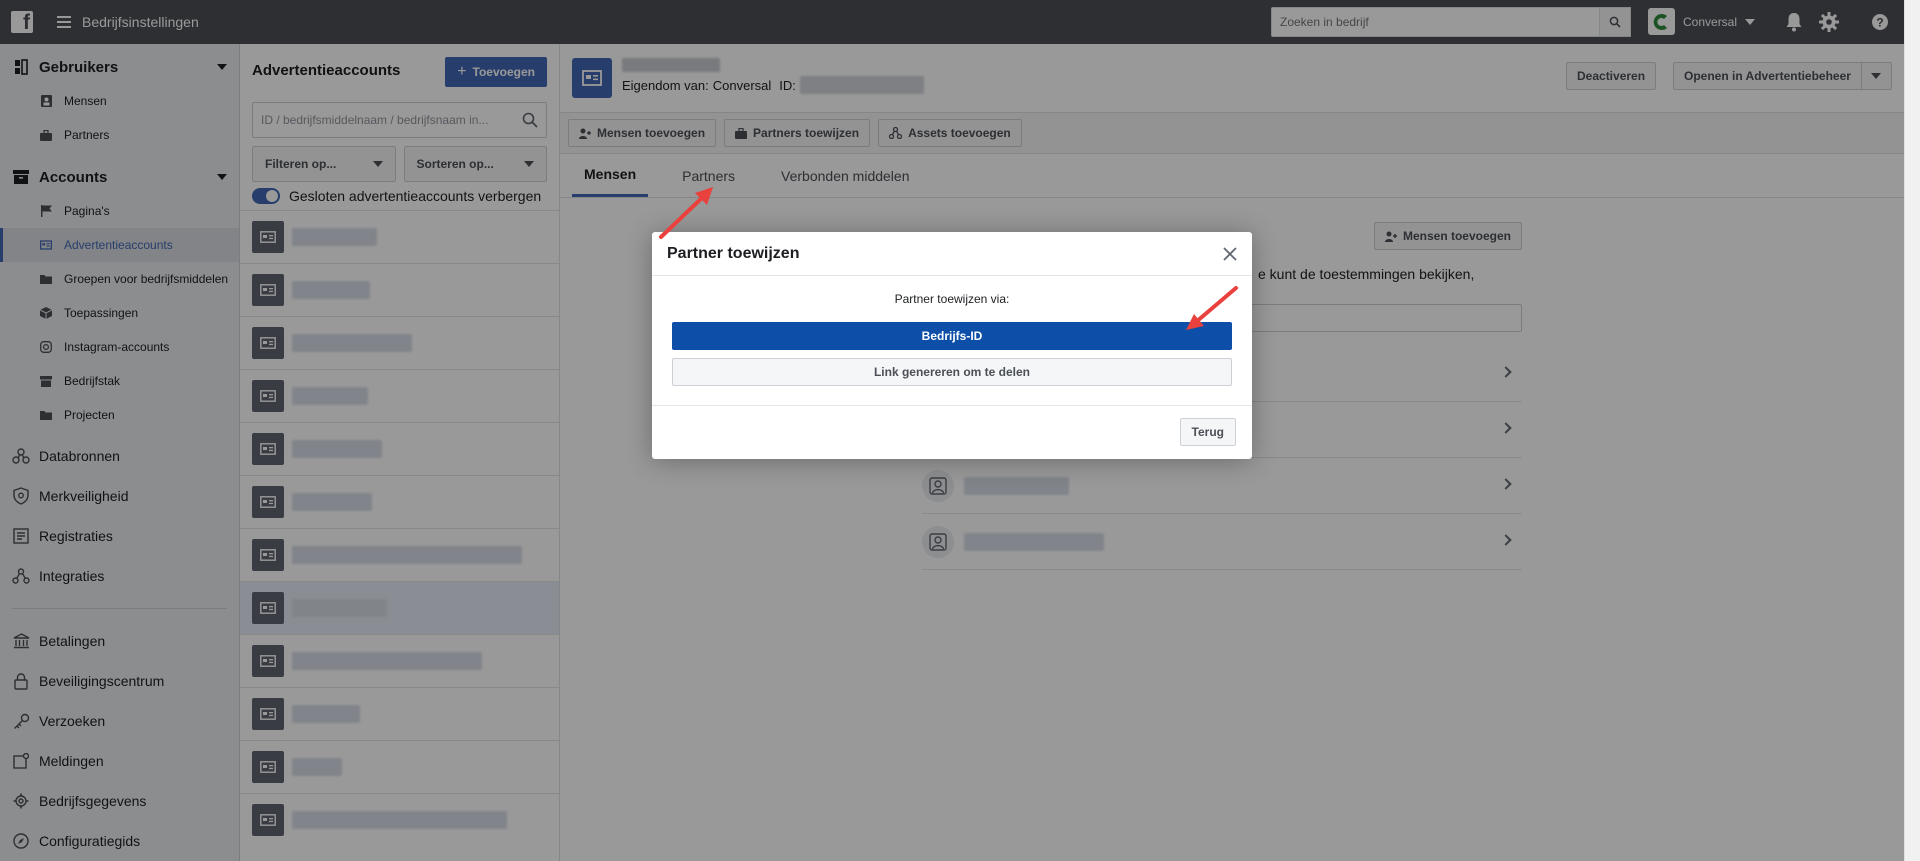 The width and height of the screenshot is (1920, 861). Describe the element at coordinates (1207, 432) in the screenshot. I see `back-button: Terug` at that location.